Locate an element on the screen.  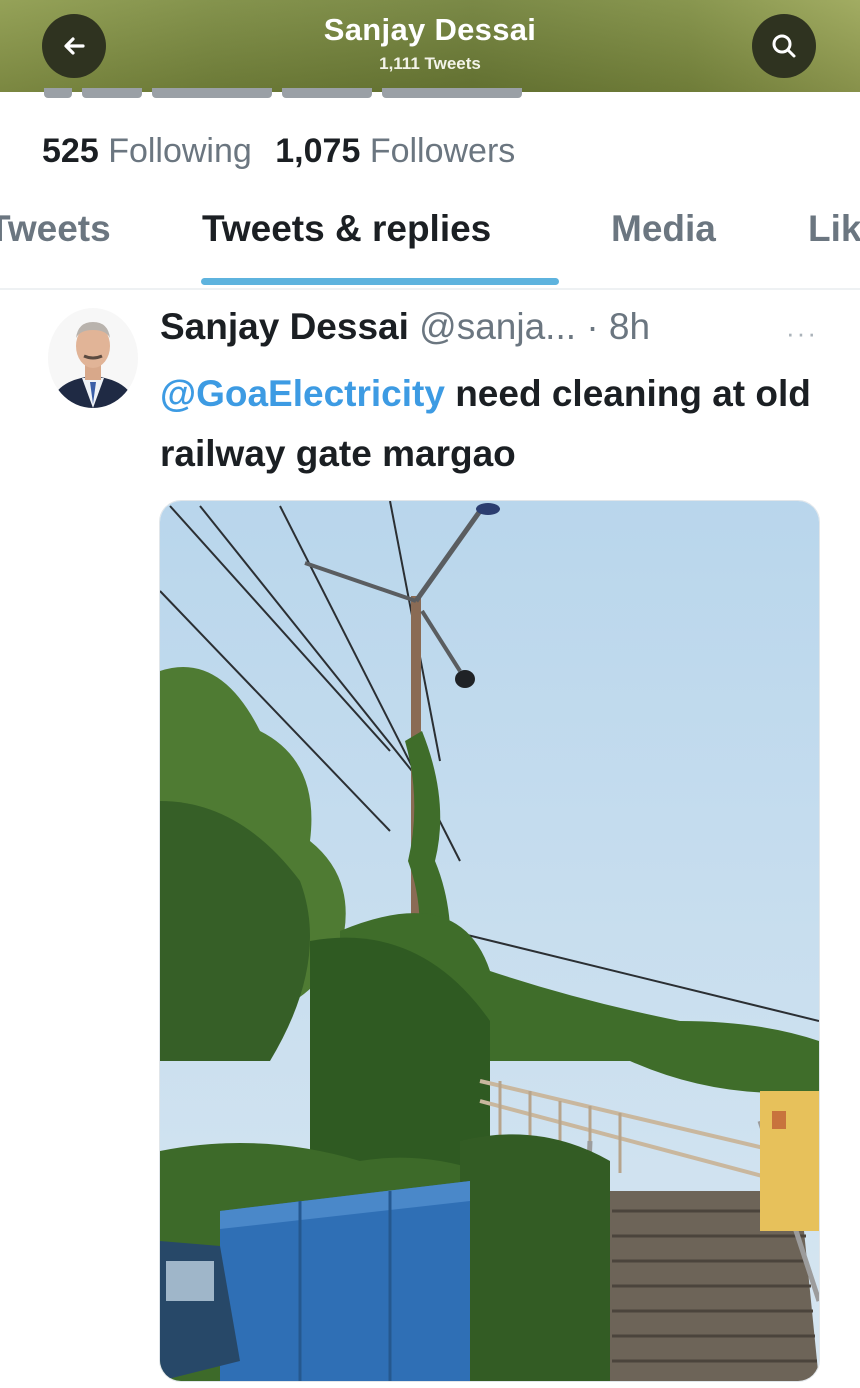
following-label: Following is located at coordinates (180, 151).